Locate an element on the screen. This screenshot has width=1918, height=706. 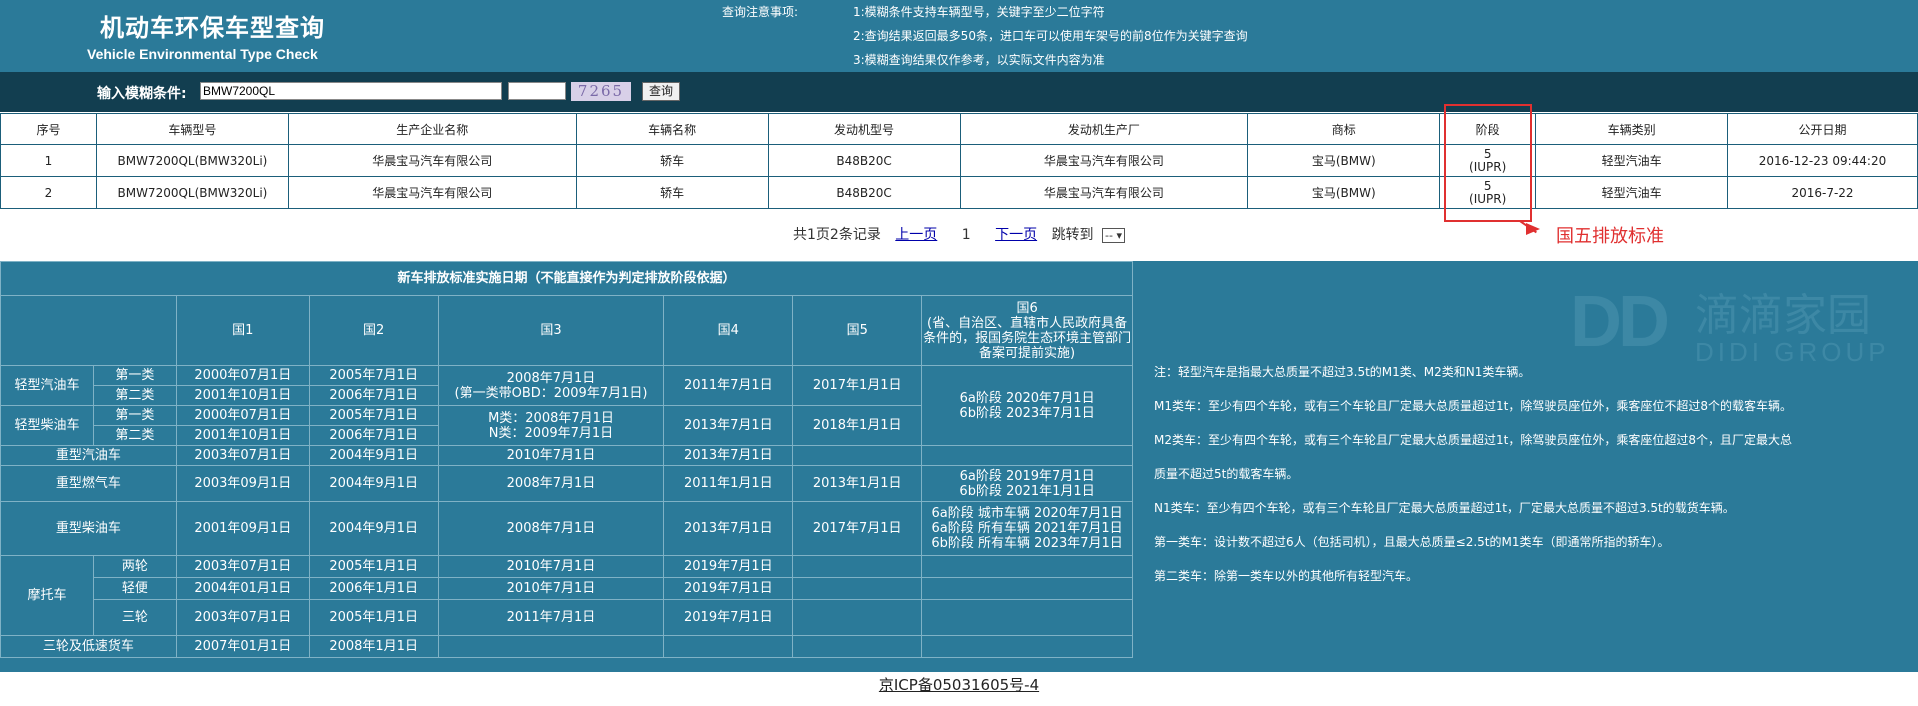
std-cell: 2011年7月1日 is located at coordinates (551, 617).